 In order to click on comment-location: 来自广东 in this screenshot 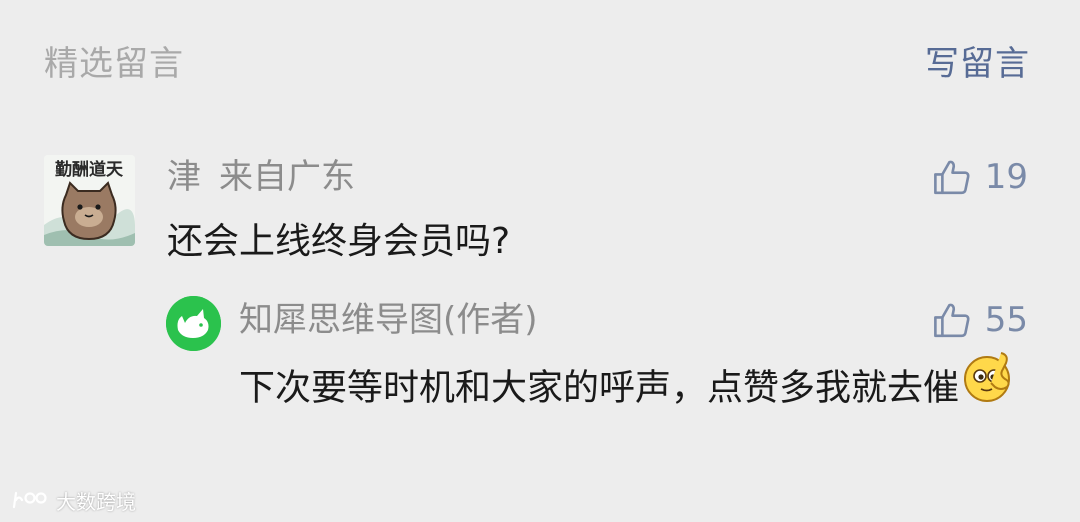, I will do `click(287, 177)`.